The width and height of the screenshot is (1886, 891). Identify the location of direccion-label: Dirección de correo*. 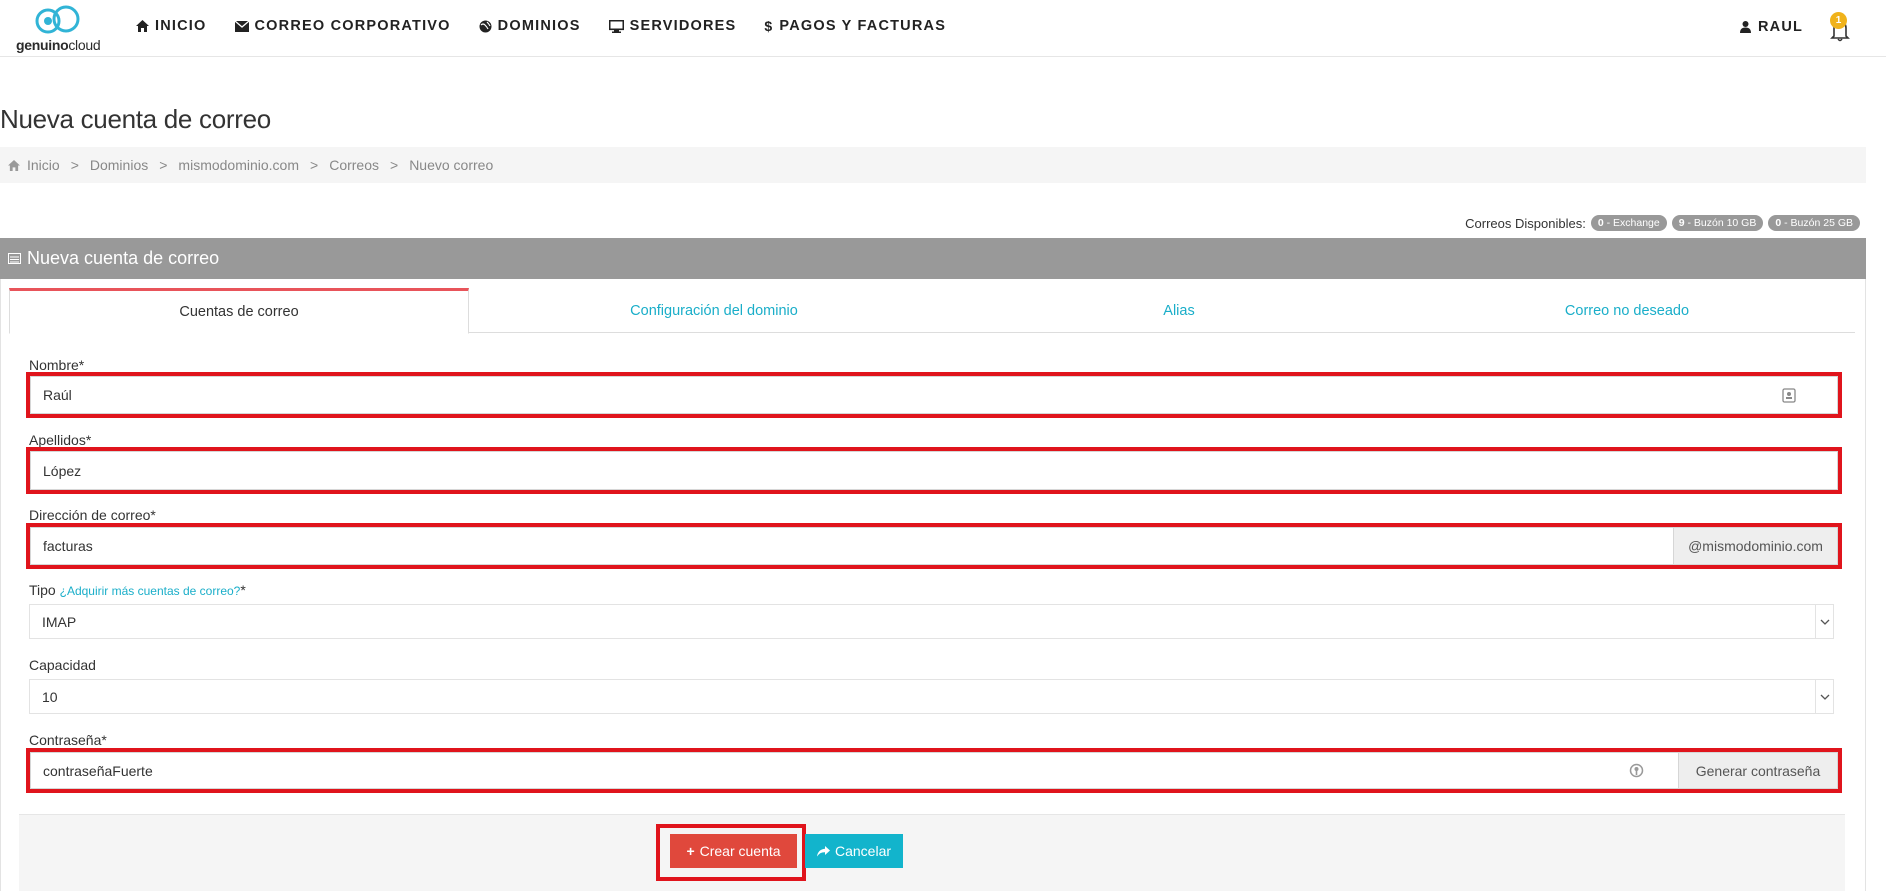
(92, 515).